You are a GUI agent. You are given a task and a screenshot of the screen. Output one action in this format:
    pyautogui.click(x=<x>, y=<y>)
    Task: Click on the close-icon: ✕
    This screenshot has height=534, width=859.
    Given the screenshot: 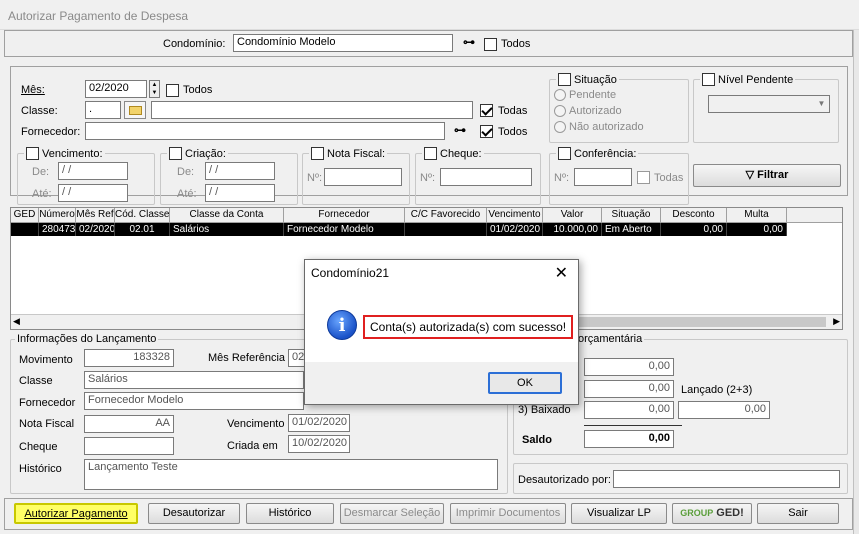 What is the action you would take?
    pyautogui.click(x=561, y=273)
    